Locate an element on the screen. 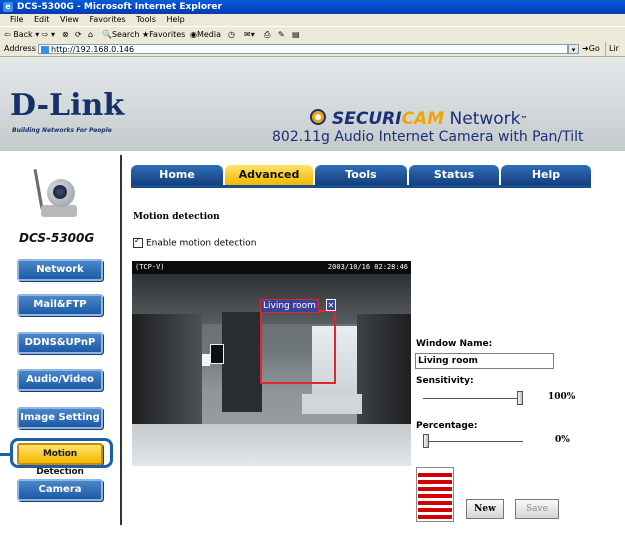 This screenshot has height=536, width=625. percentage-slider is located at coordinates (426, 441).